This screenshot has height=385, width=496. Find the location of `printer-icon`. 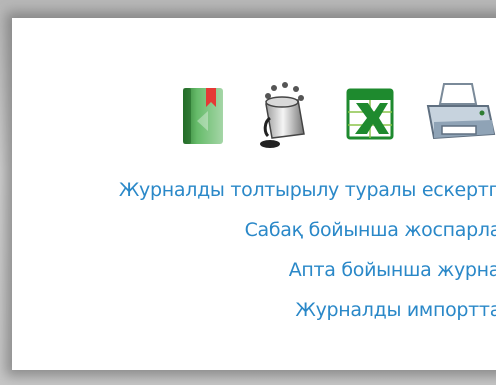

printer-icon is located at coordinates (461, 115).